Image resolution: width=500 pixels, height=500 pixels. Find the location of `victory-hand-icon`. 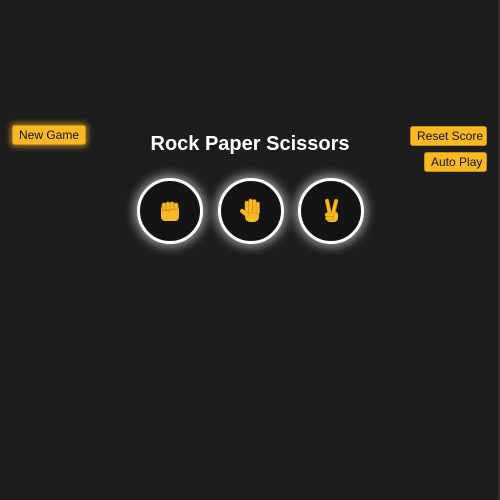

victory-hand-icon is located at coordinates (331, 210).